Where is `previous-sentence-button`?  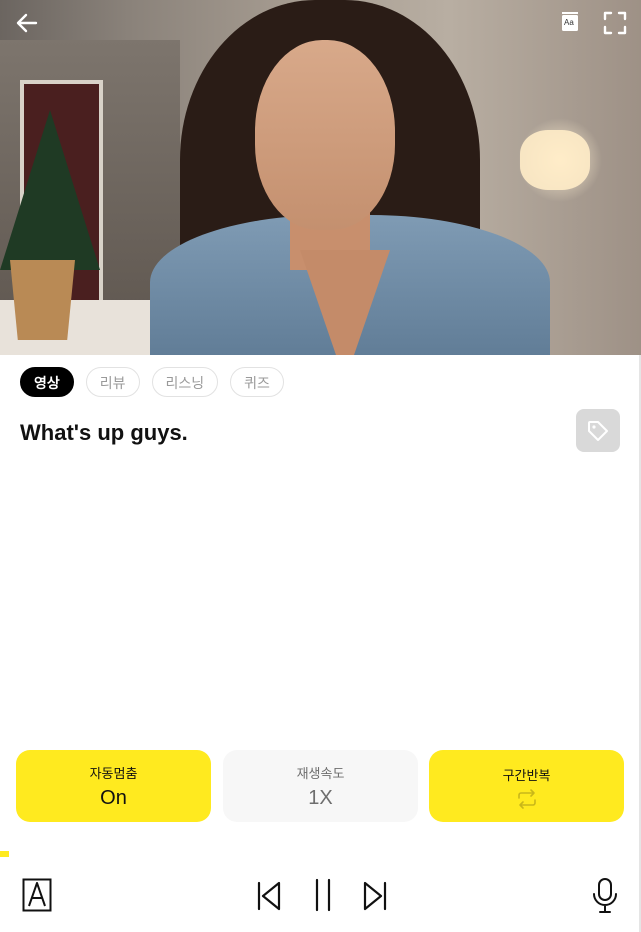
previous-sentence-button is located at coordinates (269, 896).